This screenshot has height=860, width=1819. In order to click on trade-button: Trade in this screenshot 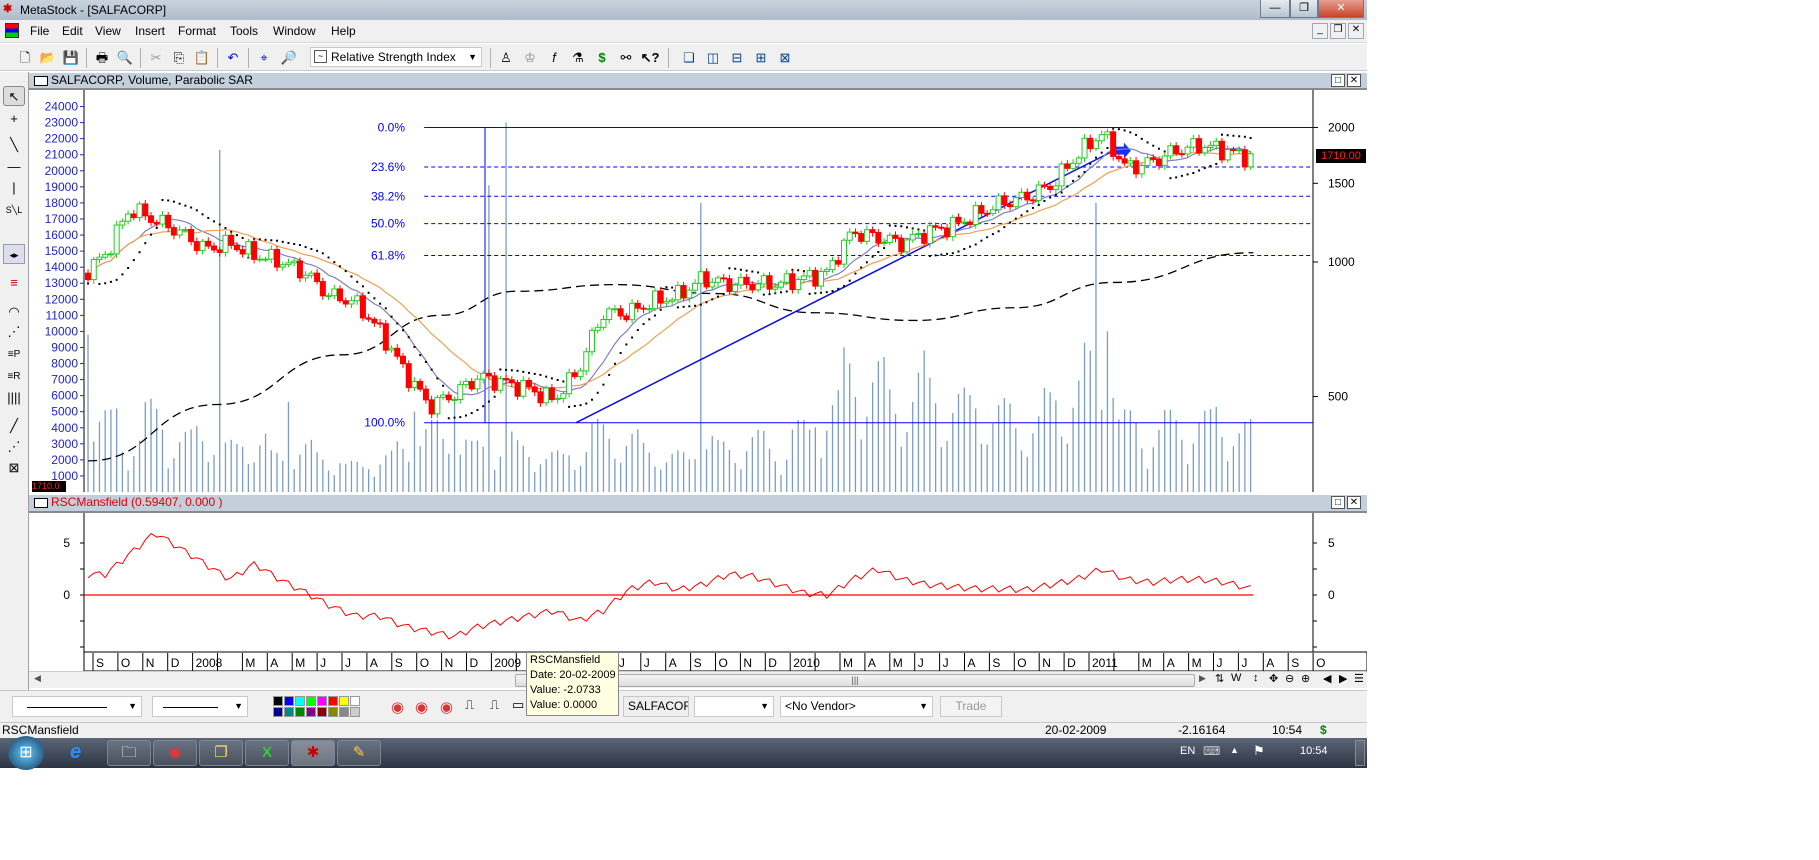, I will do `click(971, 706)`.